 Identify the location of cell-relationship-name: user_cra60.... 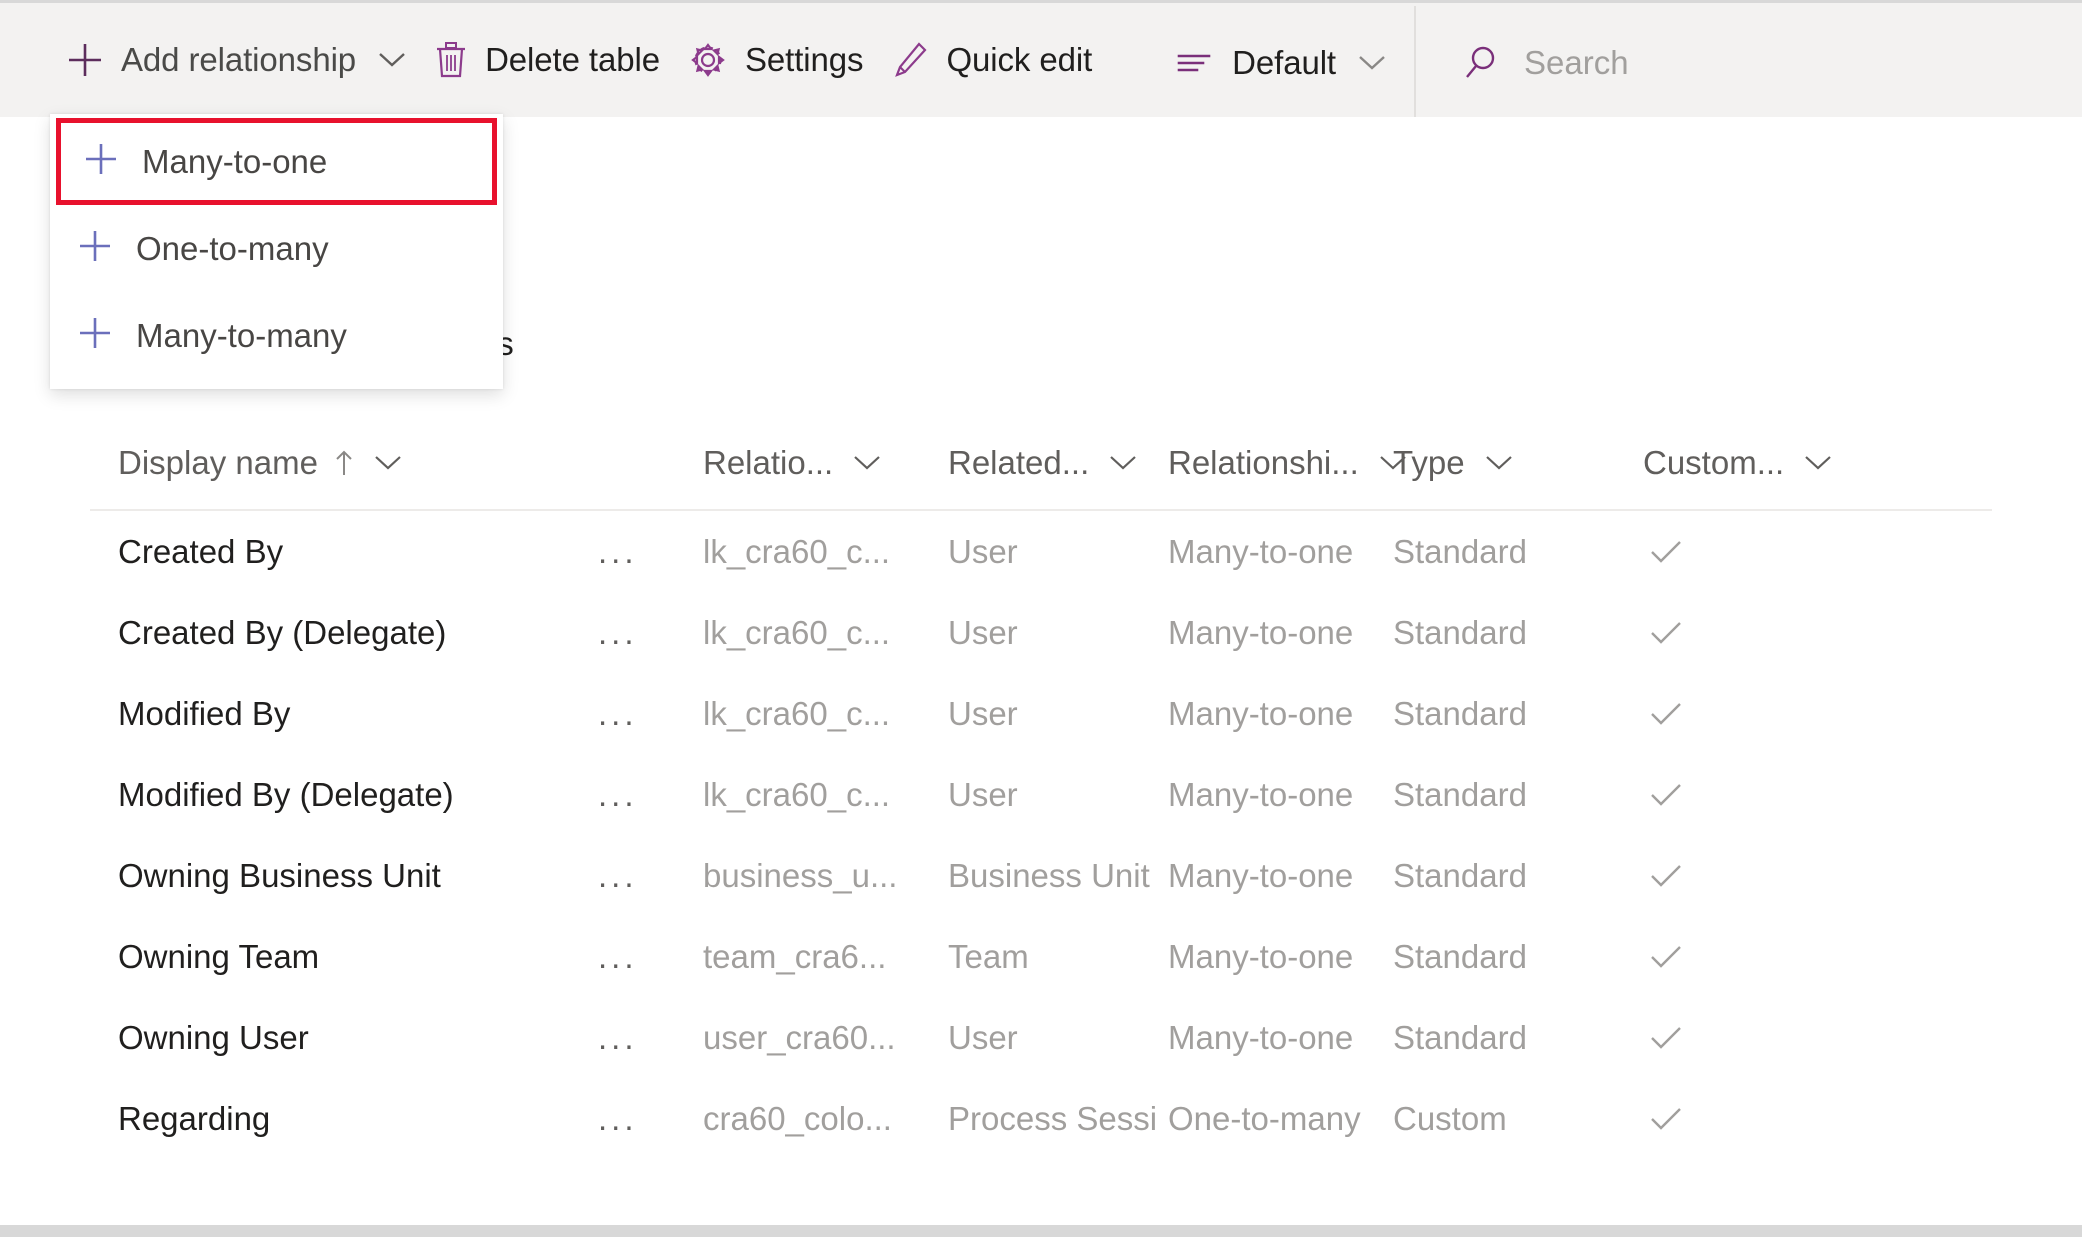
(799, 1037).